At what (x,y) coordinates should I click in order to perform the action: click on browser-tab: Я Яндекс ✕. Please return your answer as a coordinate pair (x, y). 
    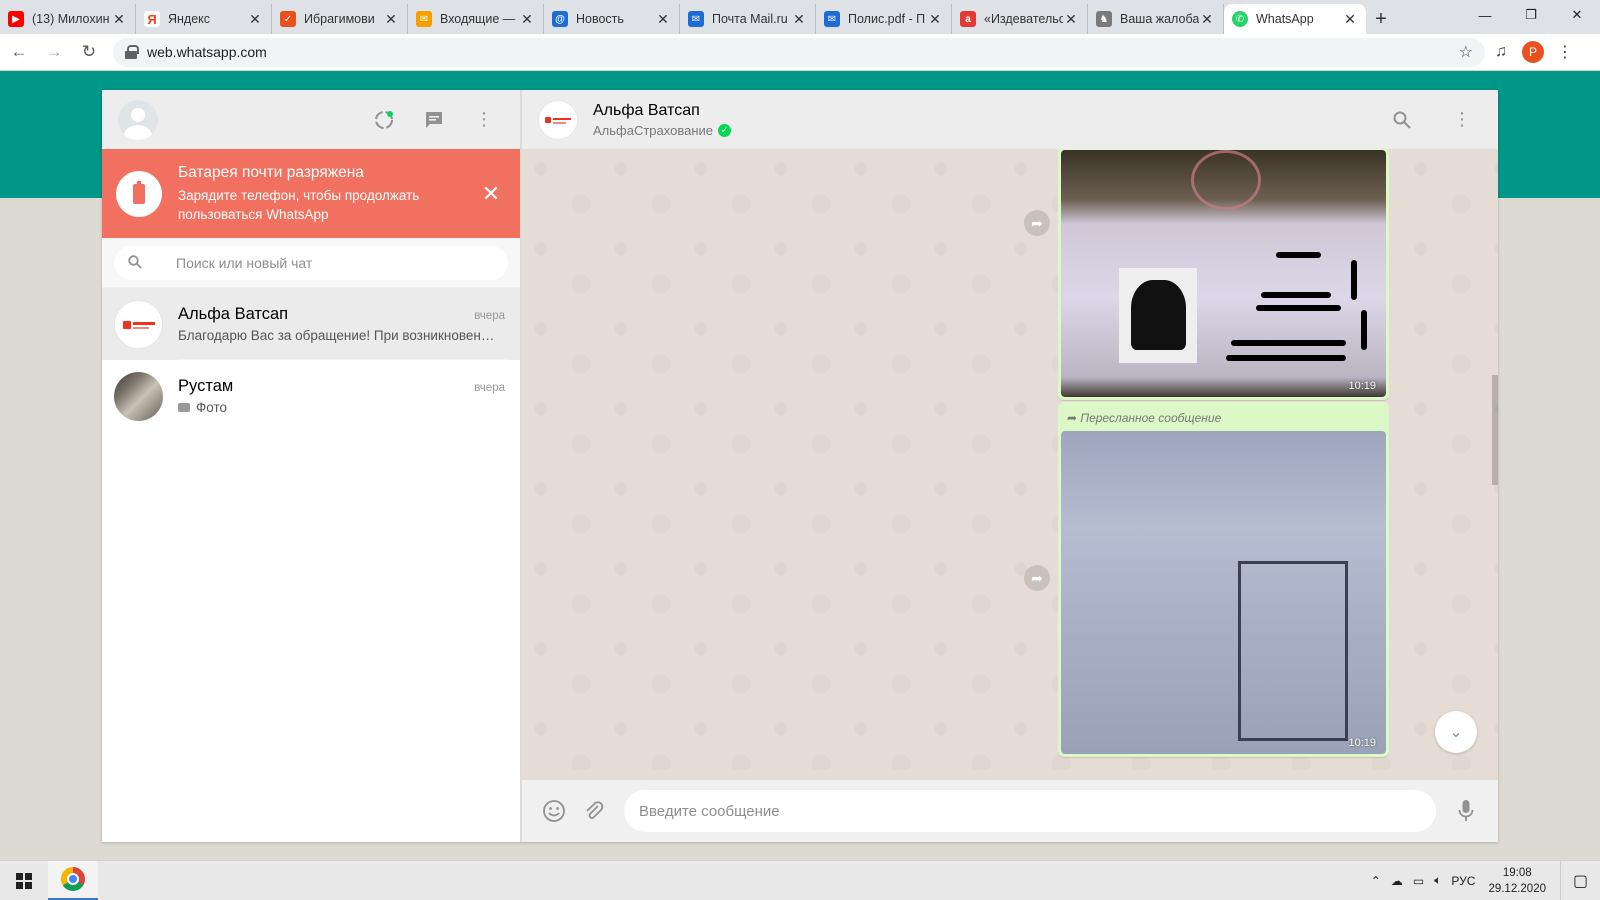
    Looking at the image, I should click on (204, 19).